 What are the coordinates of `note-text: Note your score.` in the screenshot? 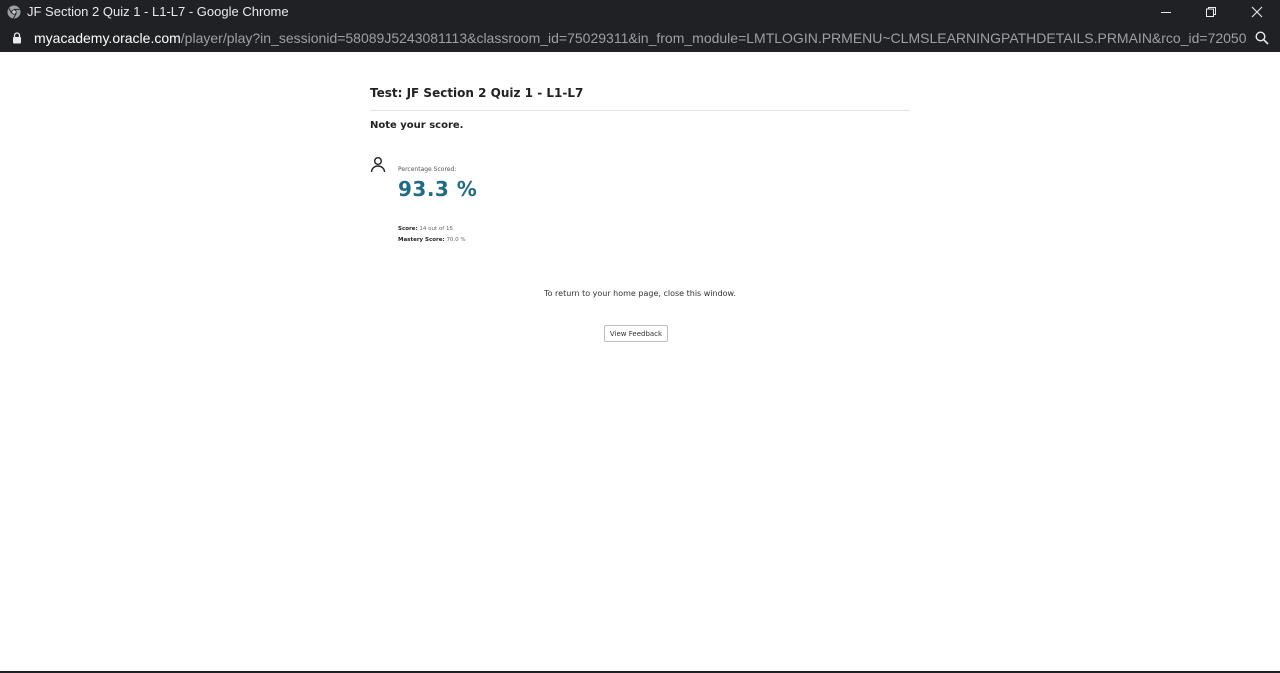 It's located at (417, 125).